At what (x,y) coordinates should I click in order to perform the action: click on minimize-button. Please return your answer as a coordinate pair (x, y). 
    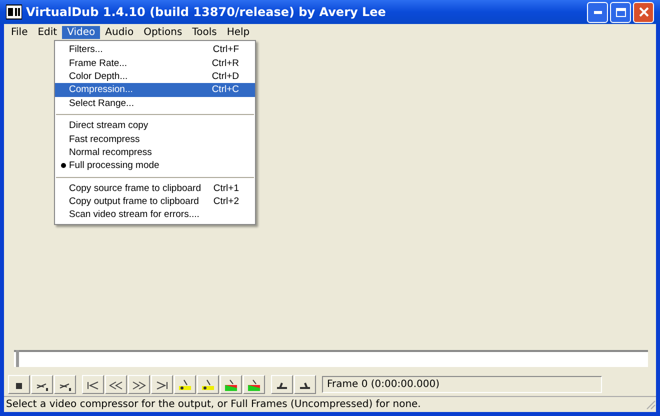
    Looking at the image, I should click on (597, 12).